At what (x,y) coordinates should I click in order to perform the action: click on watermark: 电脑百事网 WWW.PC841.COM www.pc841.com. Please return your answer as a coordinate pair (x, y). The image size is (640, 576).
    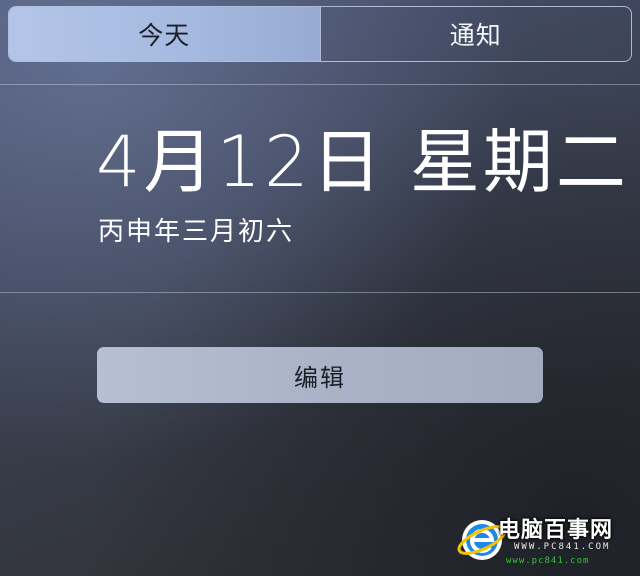
    Looking at the image, I should click on (544, 540).